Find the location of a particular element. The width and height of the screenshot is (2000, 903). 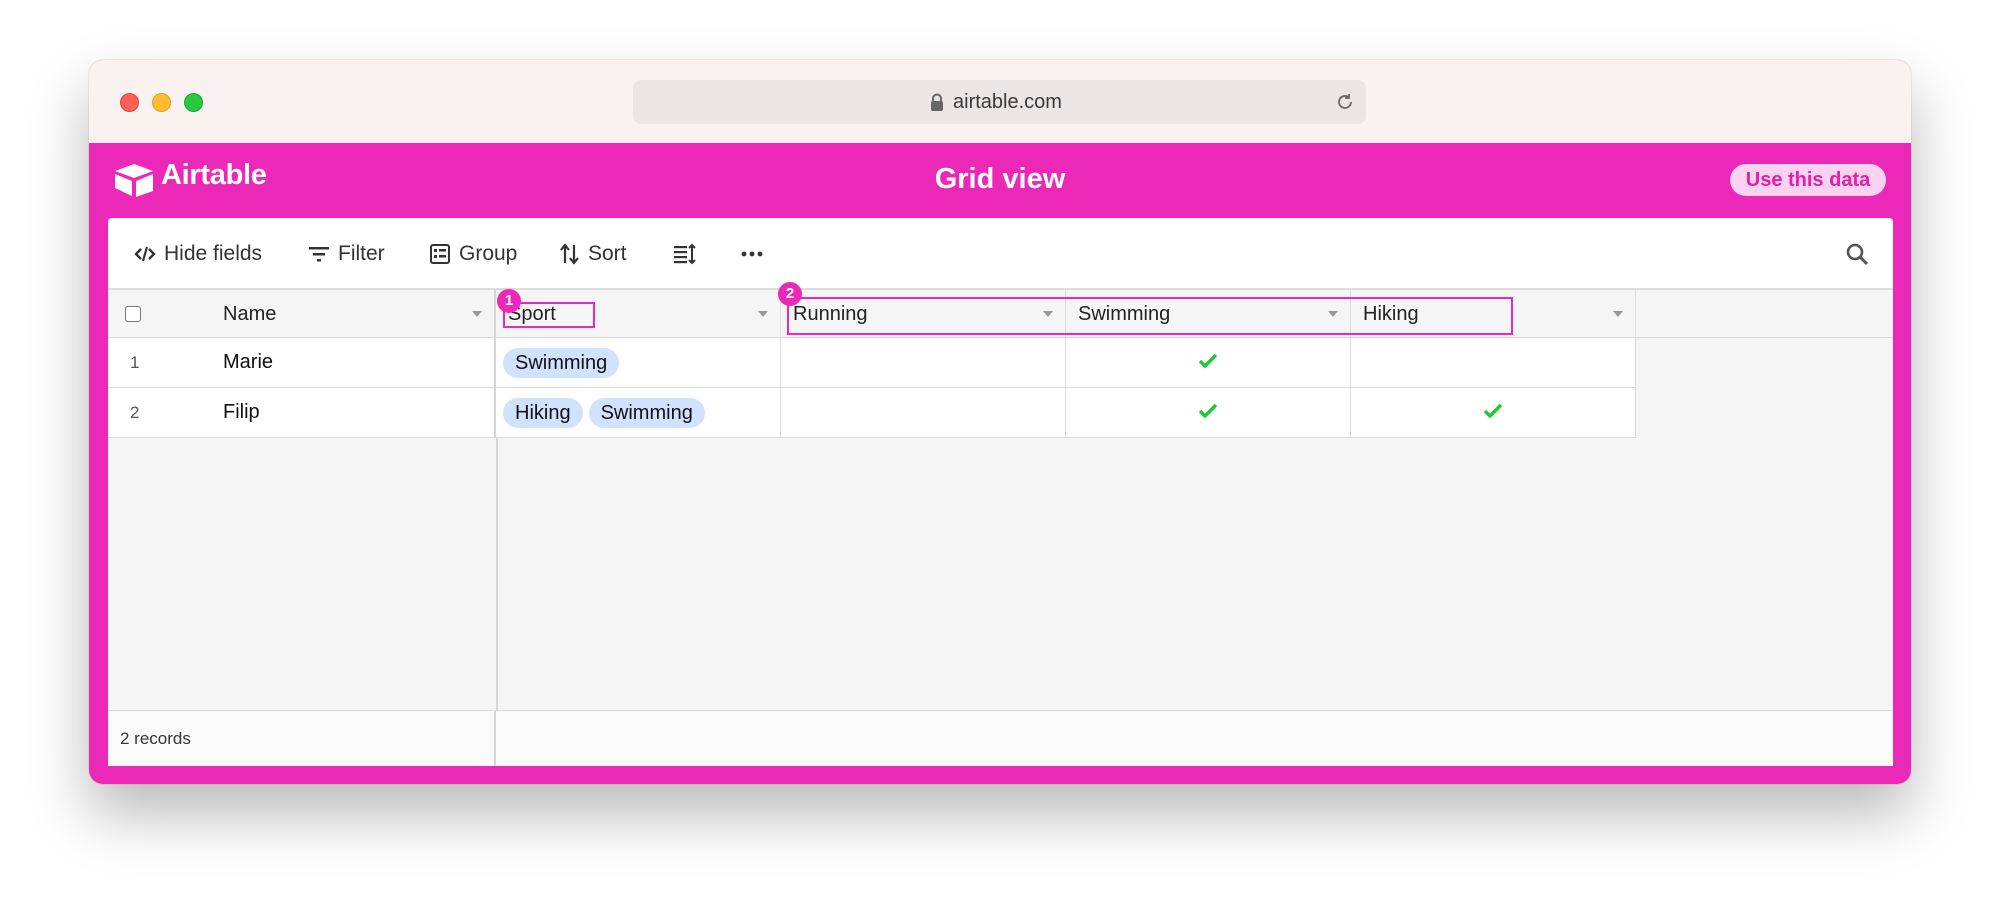

group-button: Group is located at coordinates (473, 254).